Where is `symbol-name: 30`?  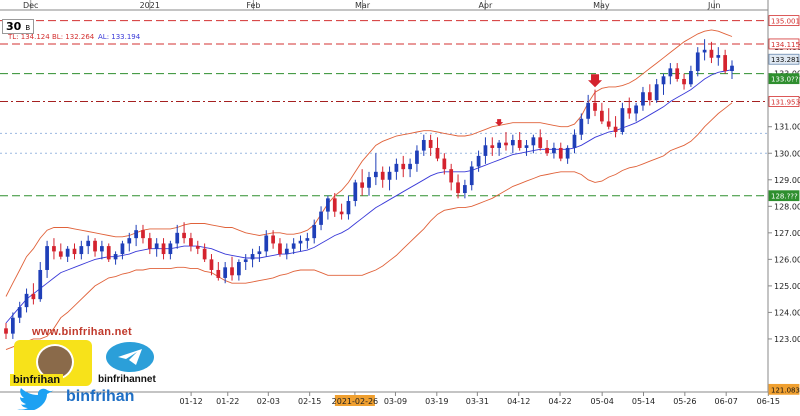 symbol-name: 30 is located at coordinates (14, 26).